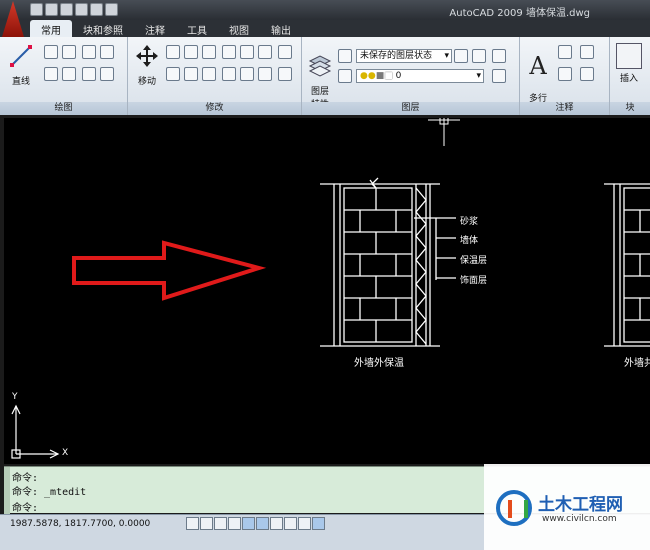 Image resolution: width=650 pixels, height=550 pixels. Describe the element at coordinates (461, 56) in the screenshot. I see `layer-previous-icon` at that location.